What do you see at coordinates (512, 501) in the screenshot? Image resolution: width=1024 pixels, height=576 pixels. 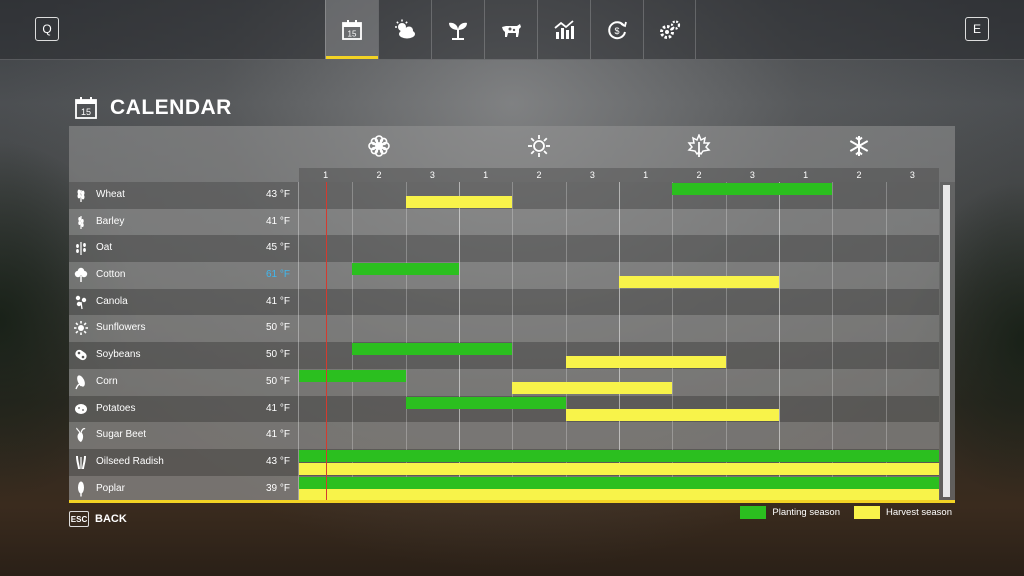 I see `panel-accent-line` at bounding box center [512, 501].